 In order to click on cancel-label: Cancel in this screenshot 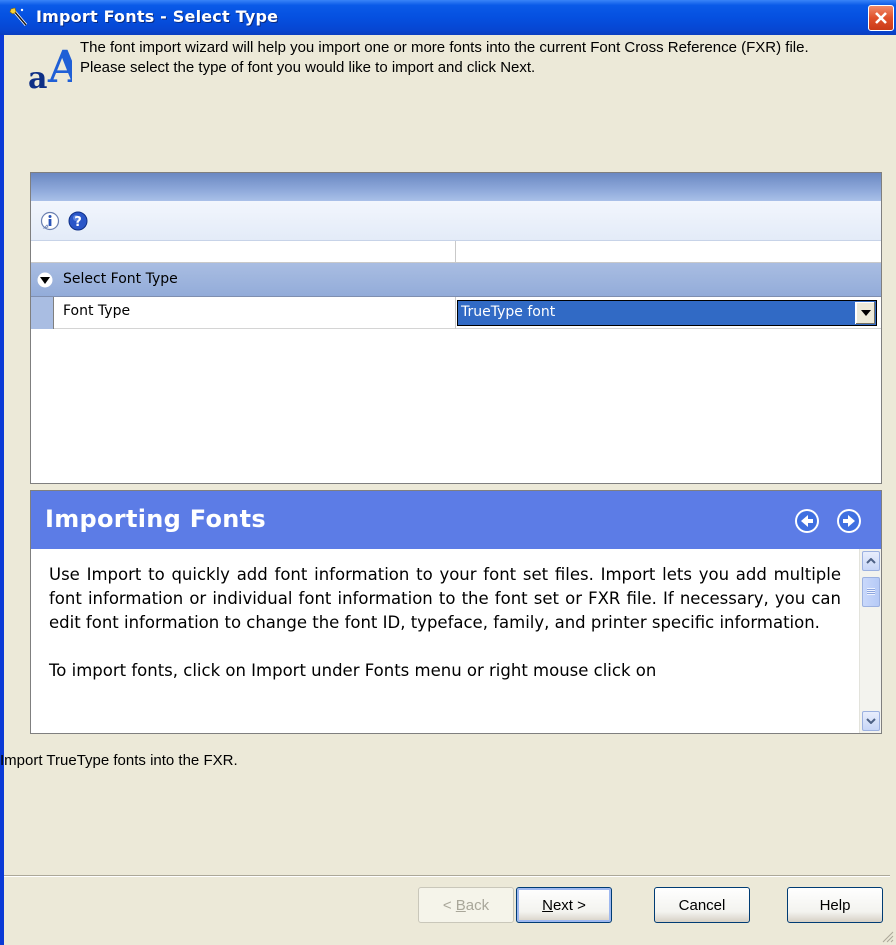, I will do `click(702, 905)`.